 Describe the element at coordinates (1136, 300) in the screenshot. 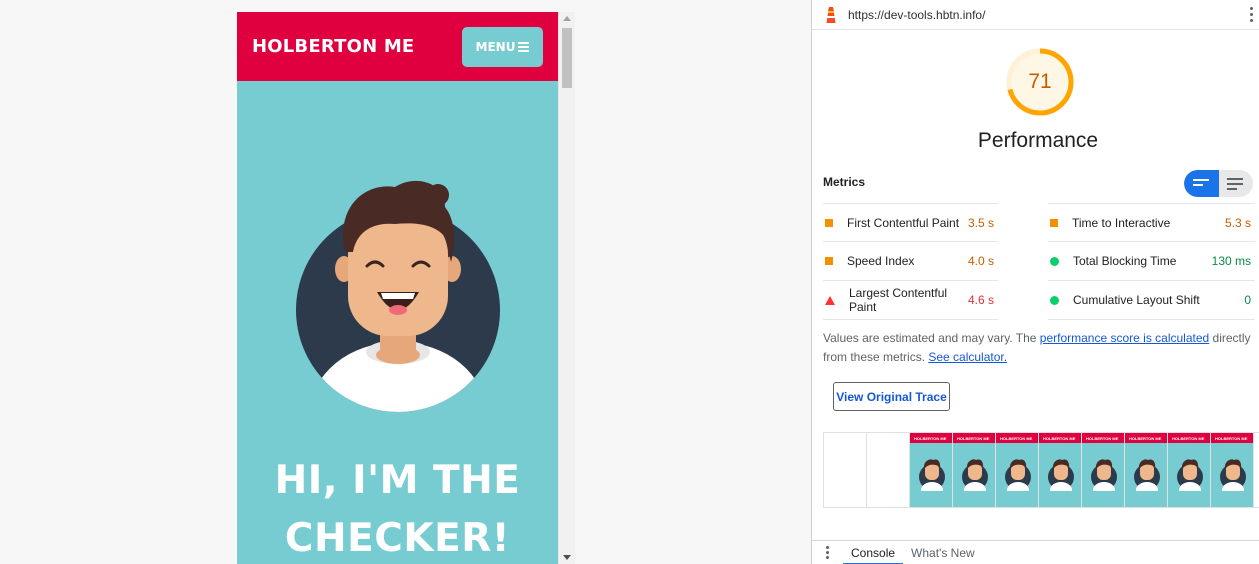

I see `metric-name: Cumulative Layout Shift` at that location.